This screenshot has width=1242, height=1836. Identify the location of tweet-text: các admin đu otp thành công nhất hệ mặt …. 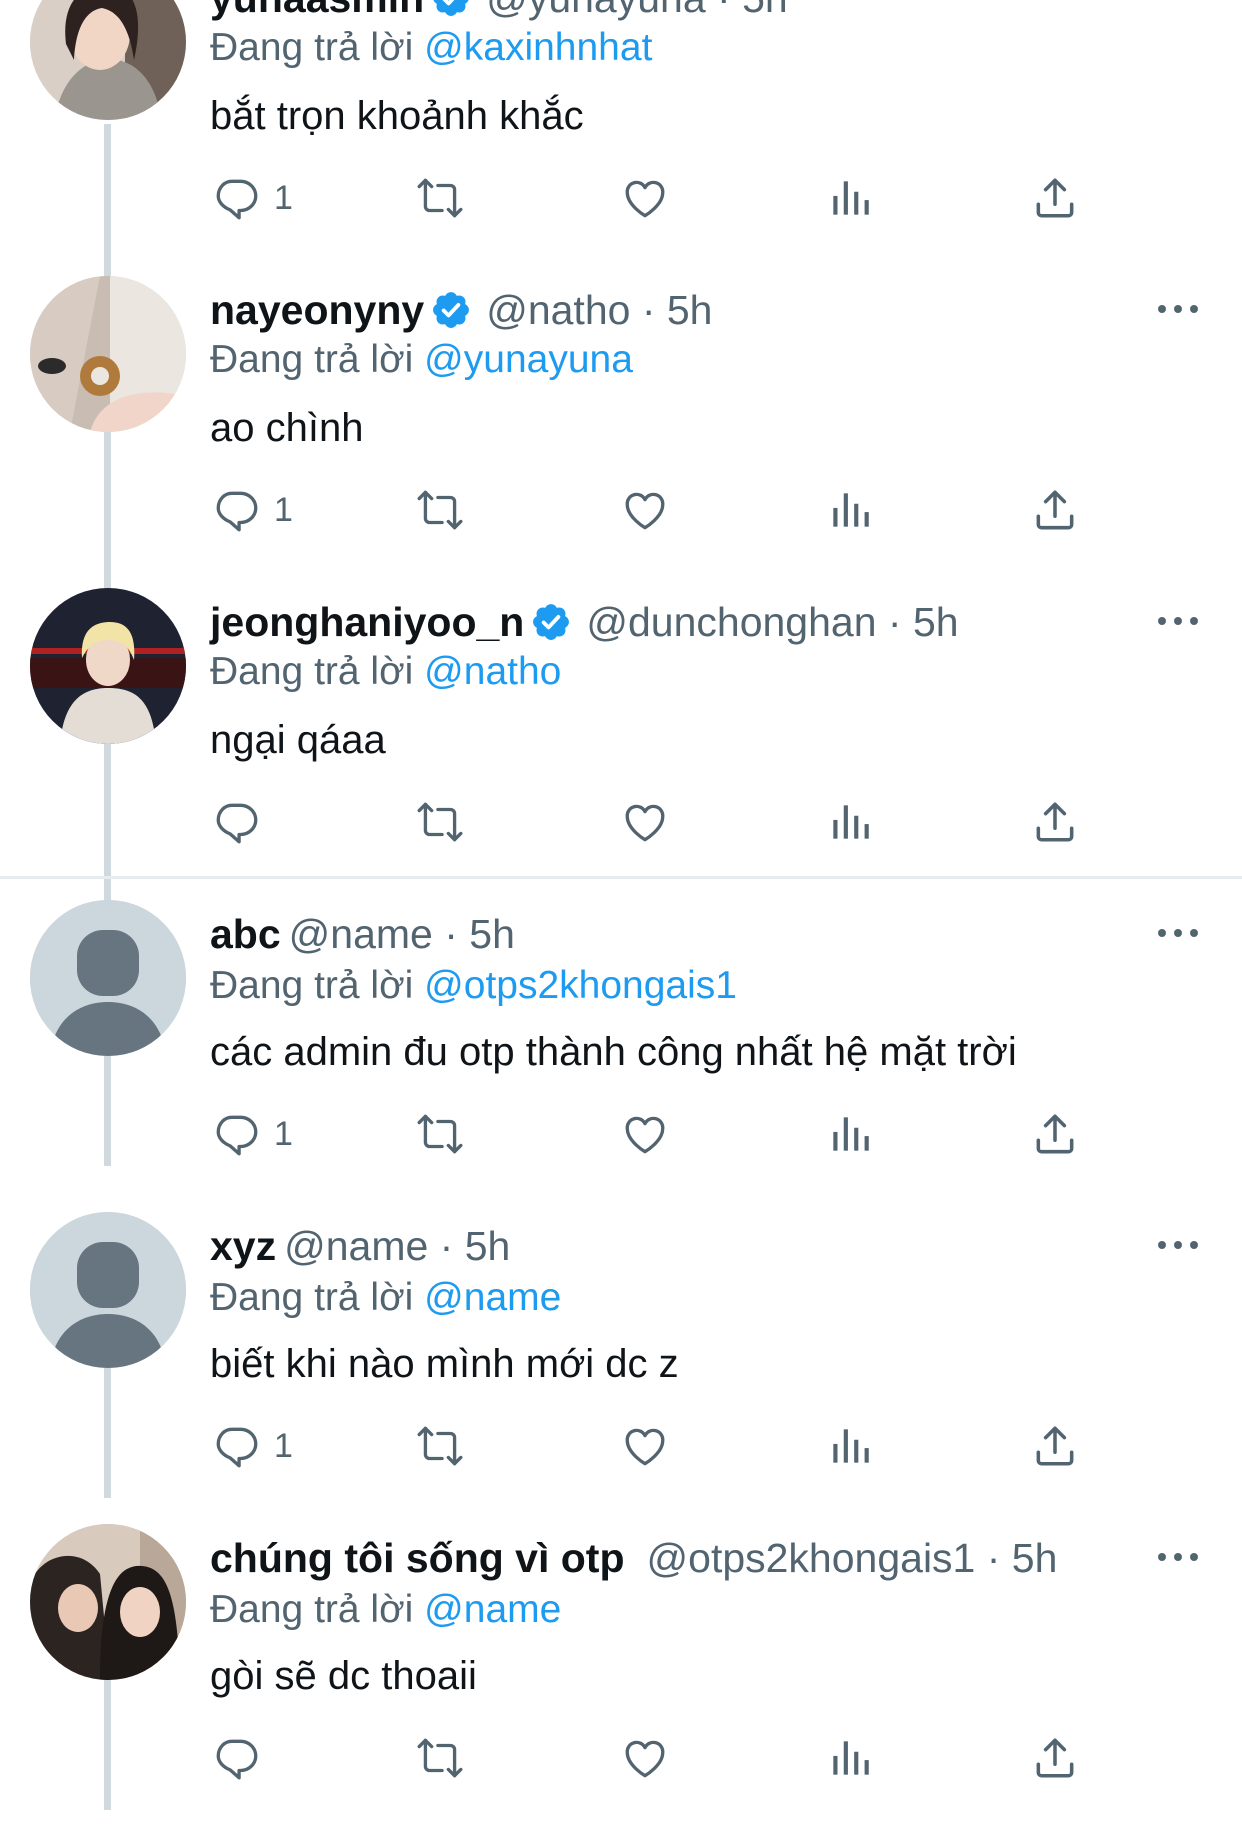
(613, 1052).